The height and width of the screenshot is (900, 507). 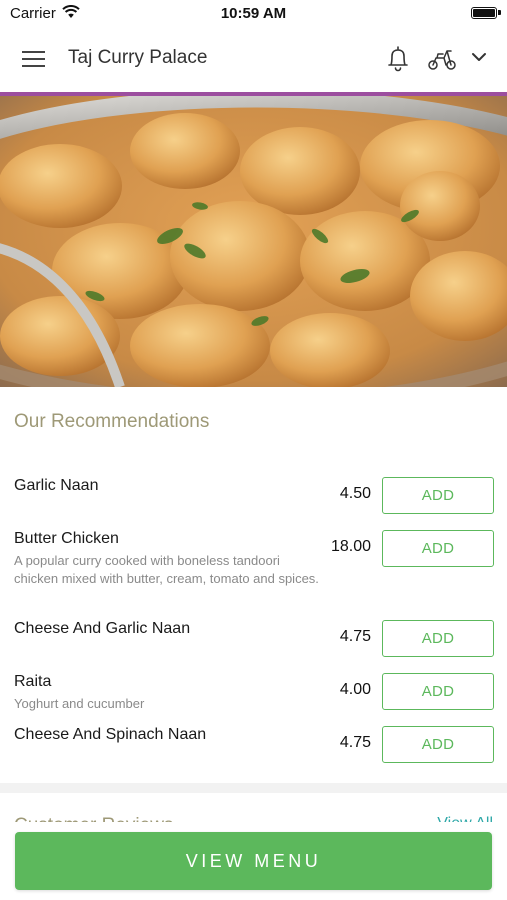 What do you see at coordinates (138, 57) in the screenshot?
I see `restaurant-title: Taj Curry Palace` at bounding box center [138, 57].